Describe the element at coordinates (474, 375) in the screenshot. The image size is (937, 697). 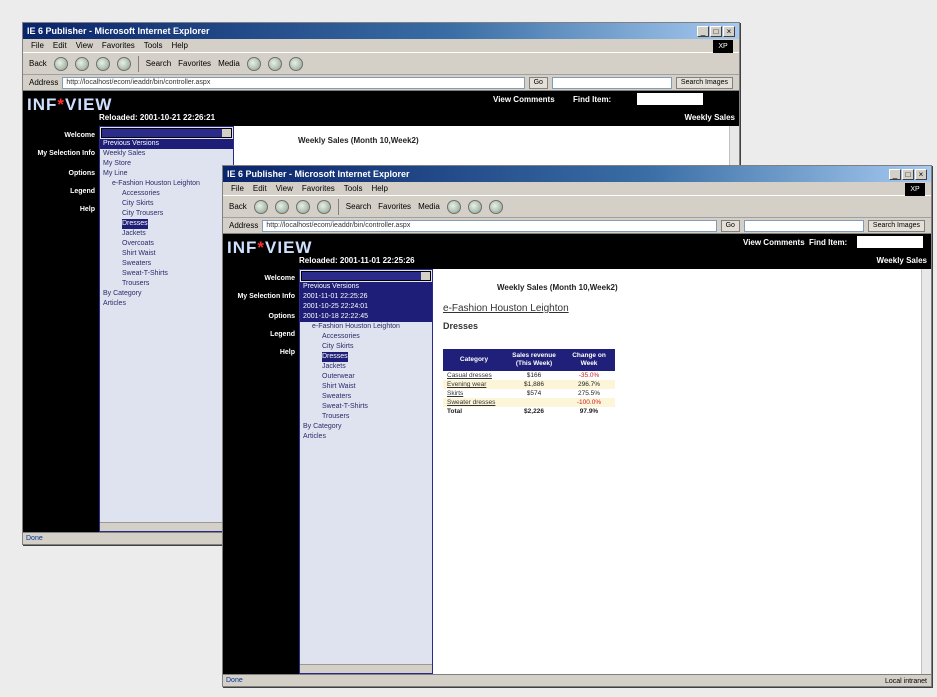
I see `category-link: Casual dresses` at that location.